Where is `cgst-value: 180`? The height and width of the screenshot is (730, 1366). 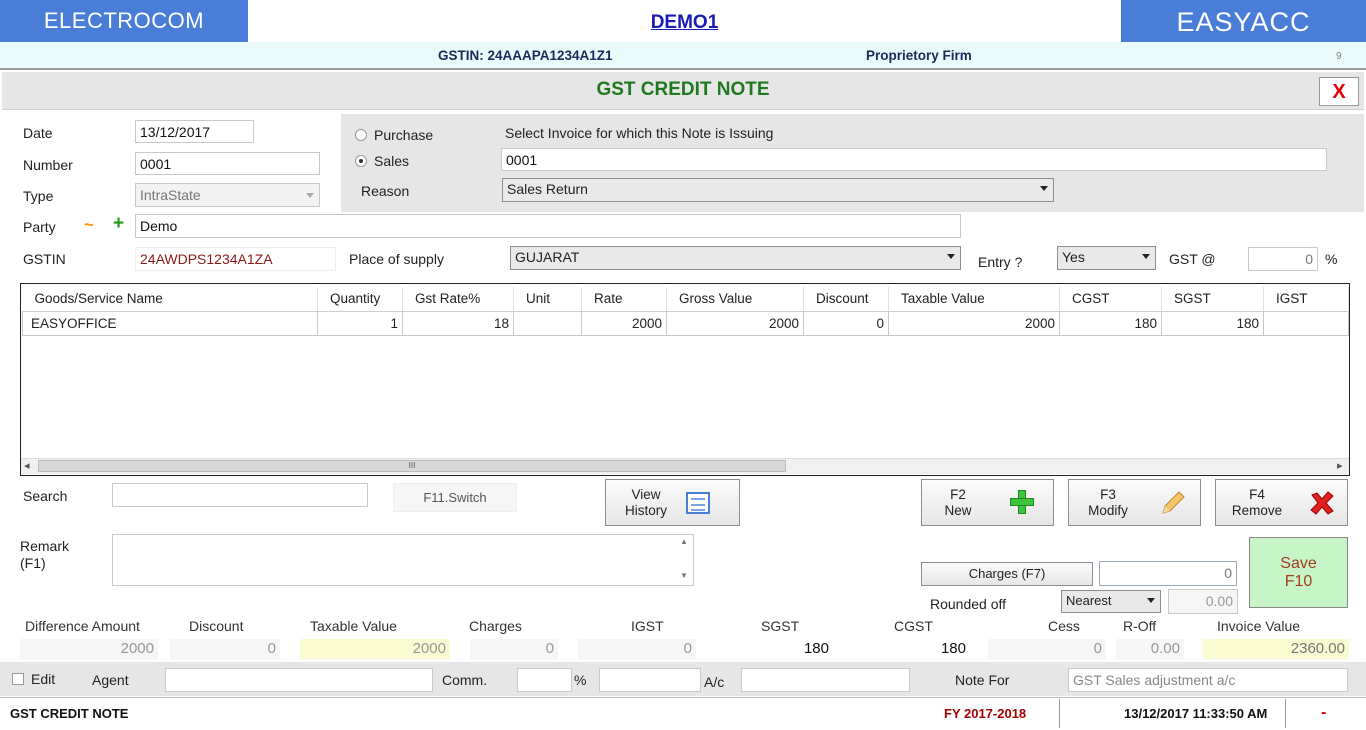 cgst-value: 180 is located at coordinates (911, 649).